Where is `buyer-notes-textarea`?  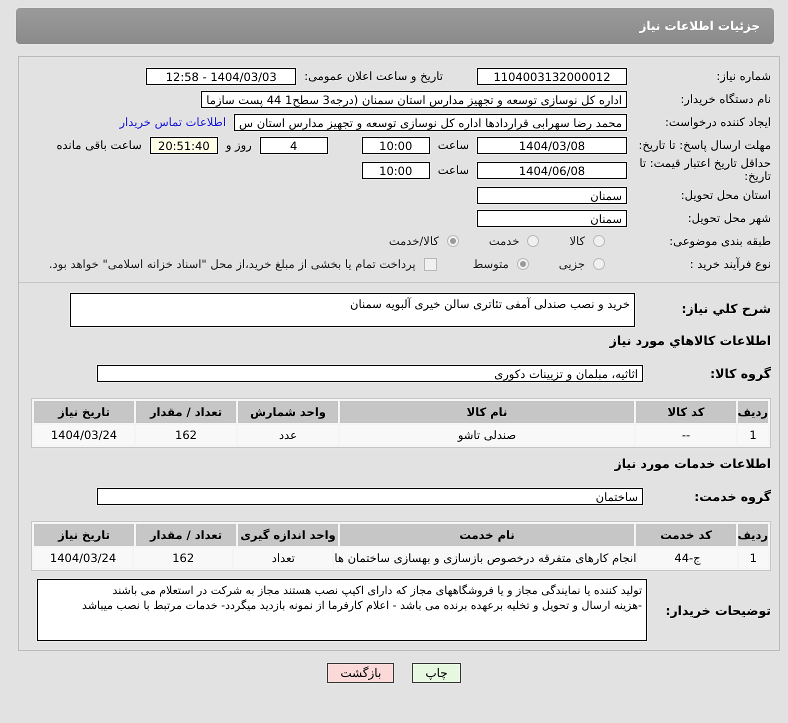 buyer-notes-textarea is located at coordinates (342, 610).